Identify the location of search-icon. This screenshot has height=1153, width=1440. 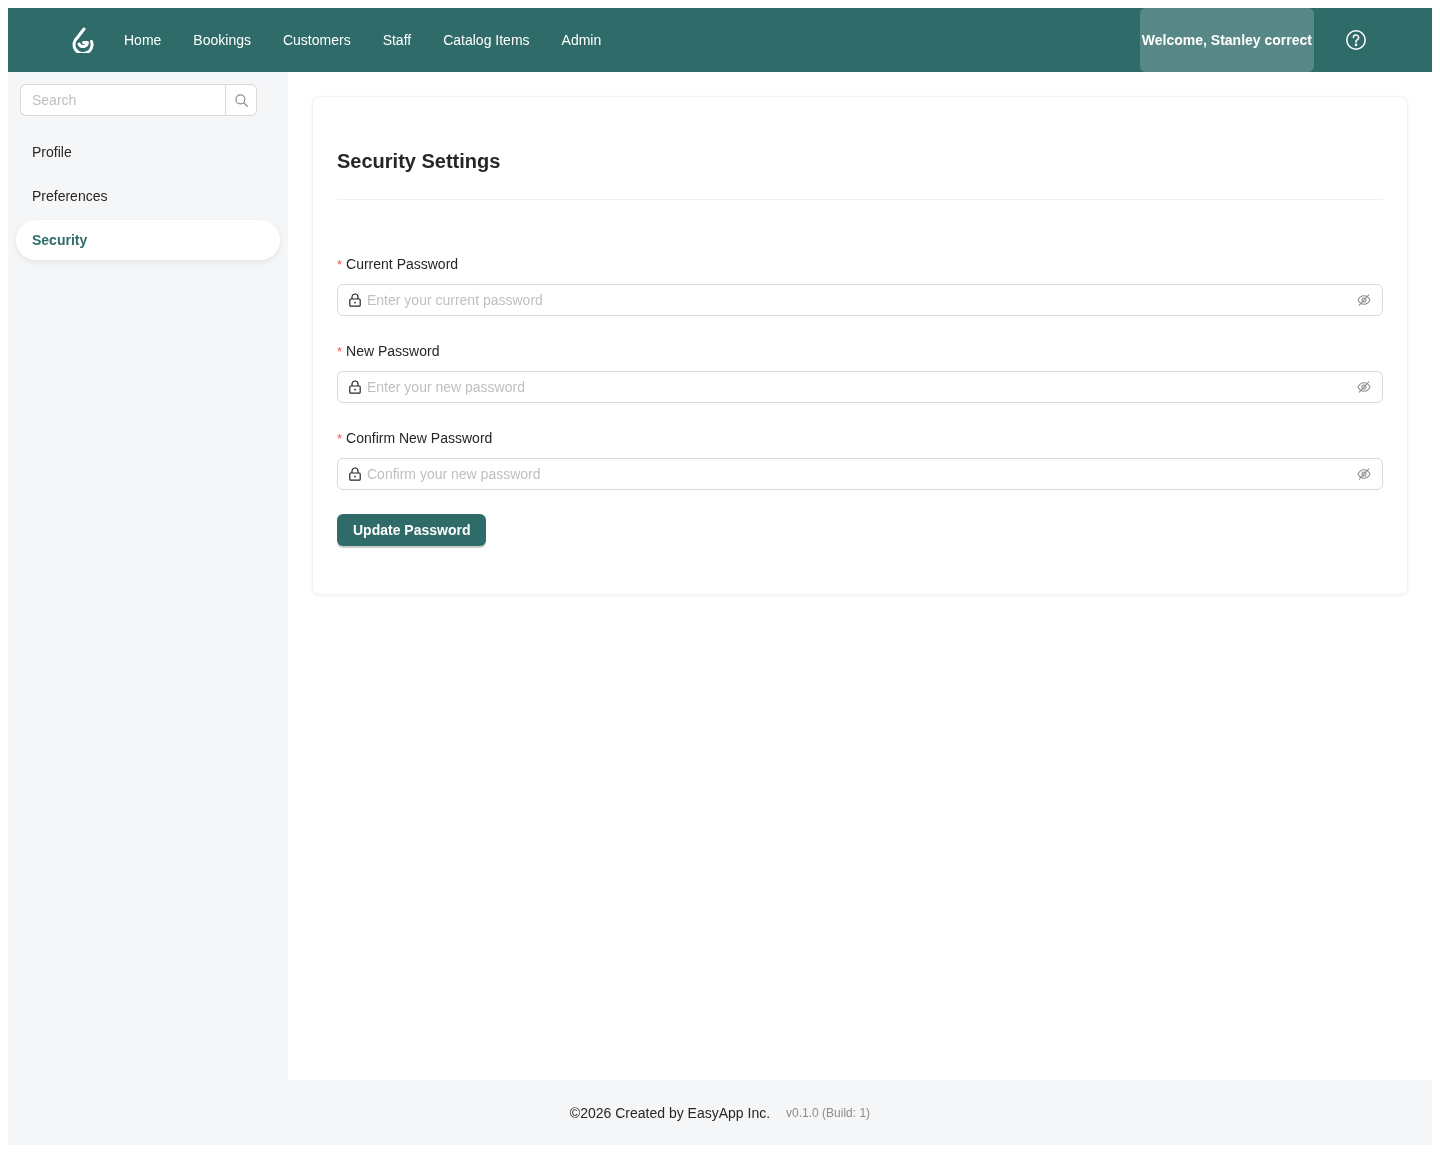
(241, 100).